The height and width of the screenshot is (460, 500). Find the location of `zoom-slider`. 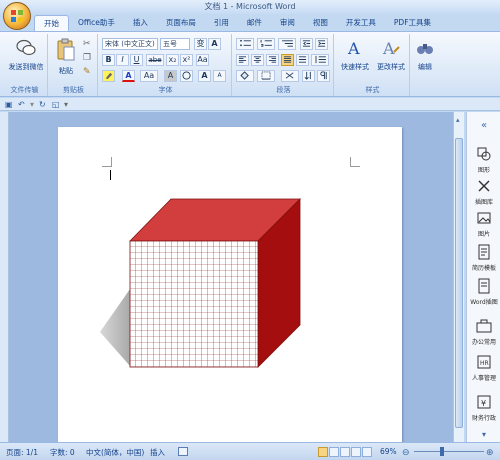

zoom-slider is located at coordinates (449, 451).